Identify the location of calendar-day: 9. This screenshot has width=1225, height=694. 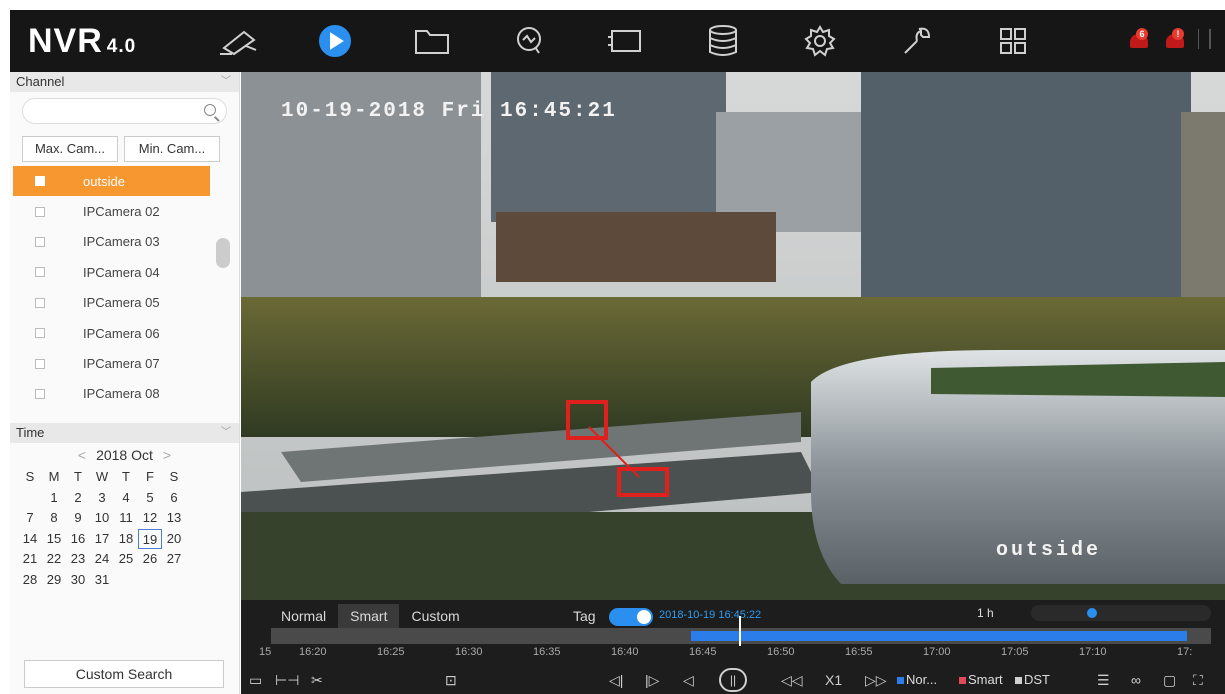
(78, 518).